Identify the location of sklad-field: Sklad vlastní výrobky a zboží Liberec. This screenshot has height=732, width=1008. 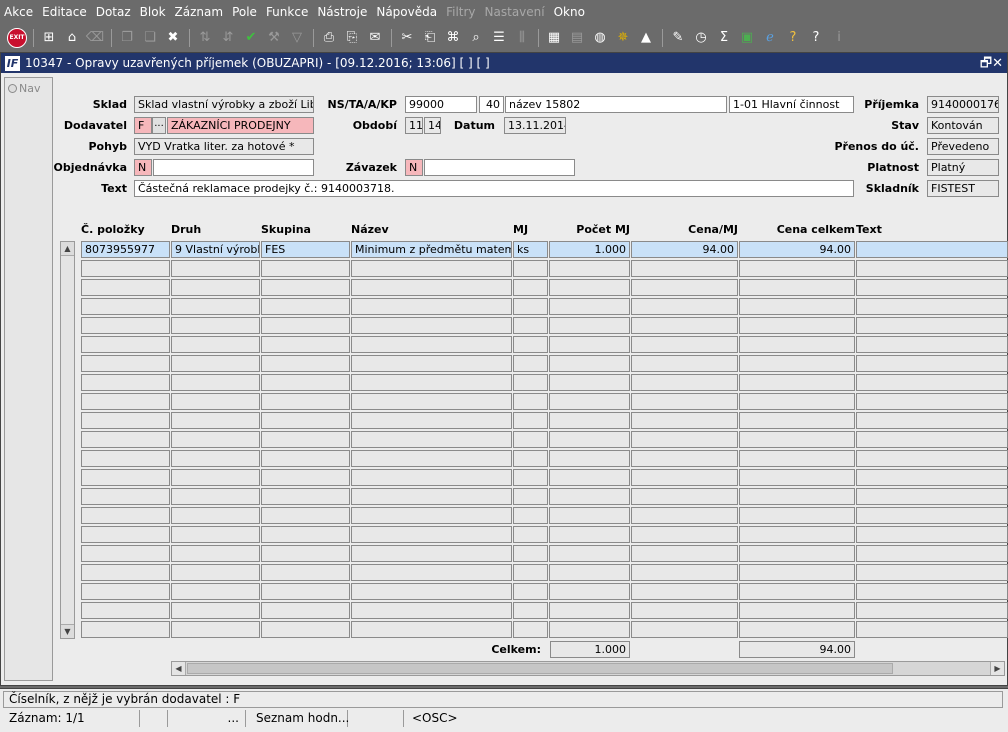
(224, 104).